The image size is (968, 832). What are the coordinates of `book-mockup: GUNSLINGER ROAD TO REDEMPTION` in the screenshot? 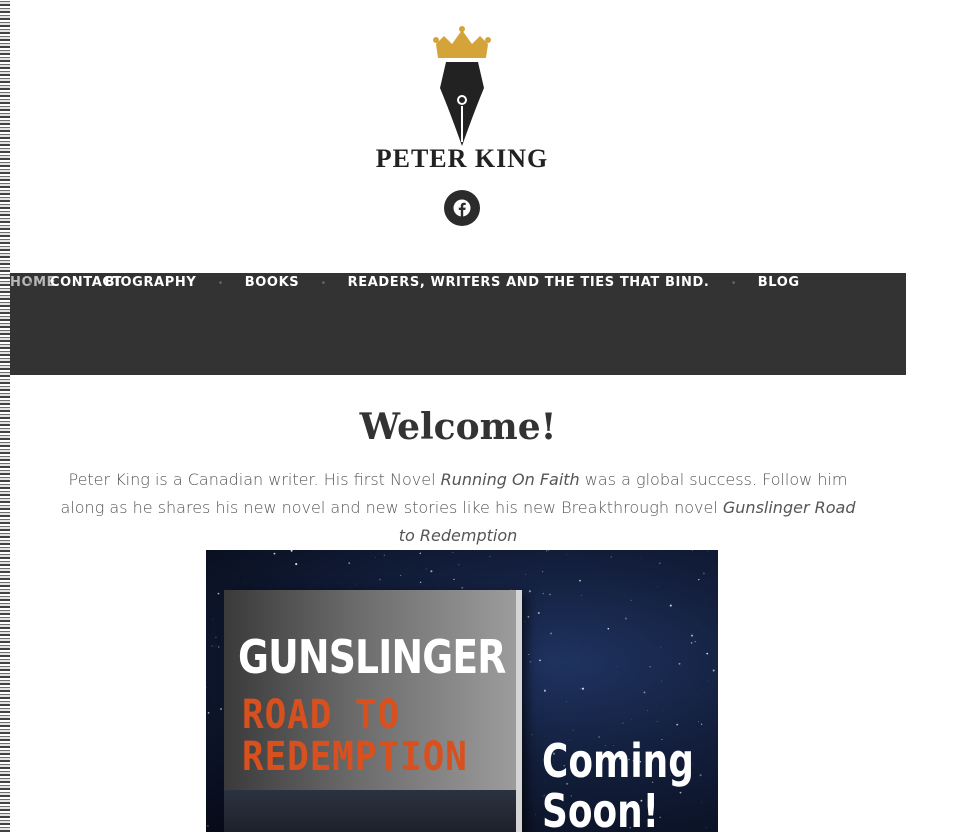 It's located at (370, 711).